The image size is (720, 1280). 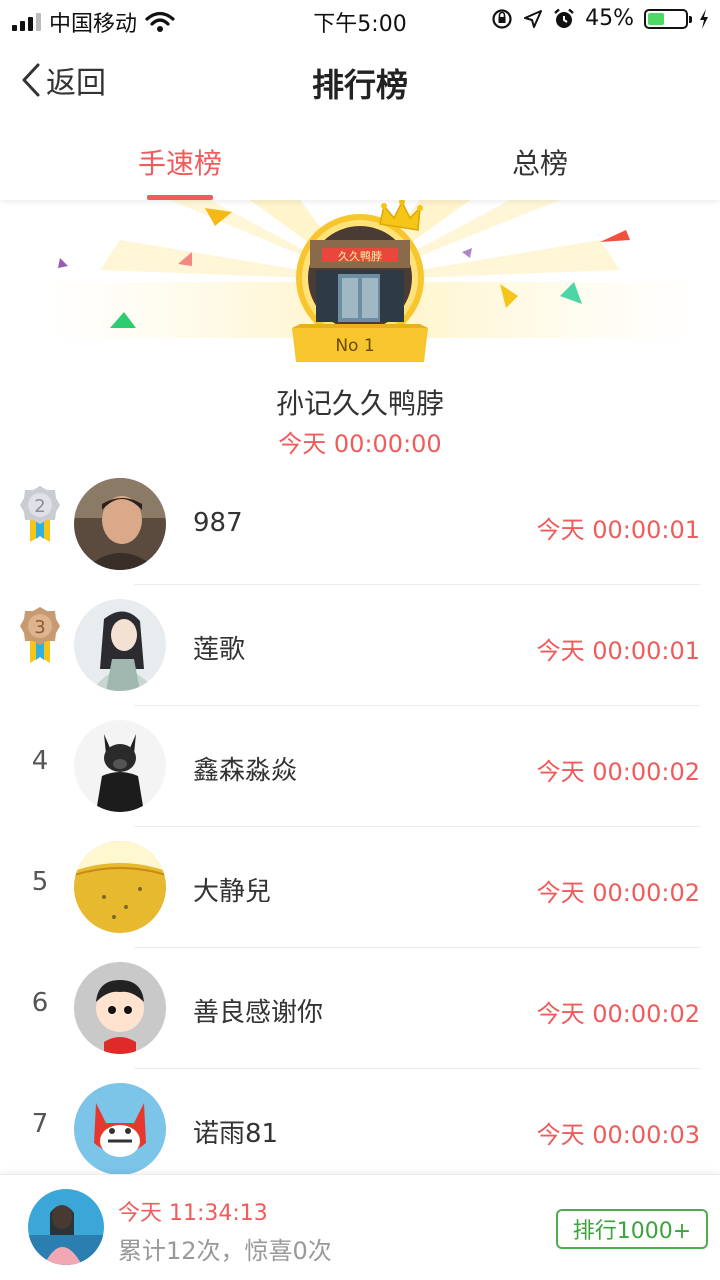 What do you see at coordinates (360, 887) in the screenshot?
I see `ranking-row-5: 5 大静兒 今天 00:00:02` at bounding box center [360, 887].